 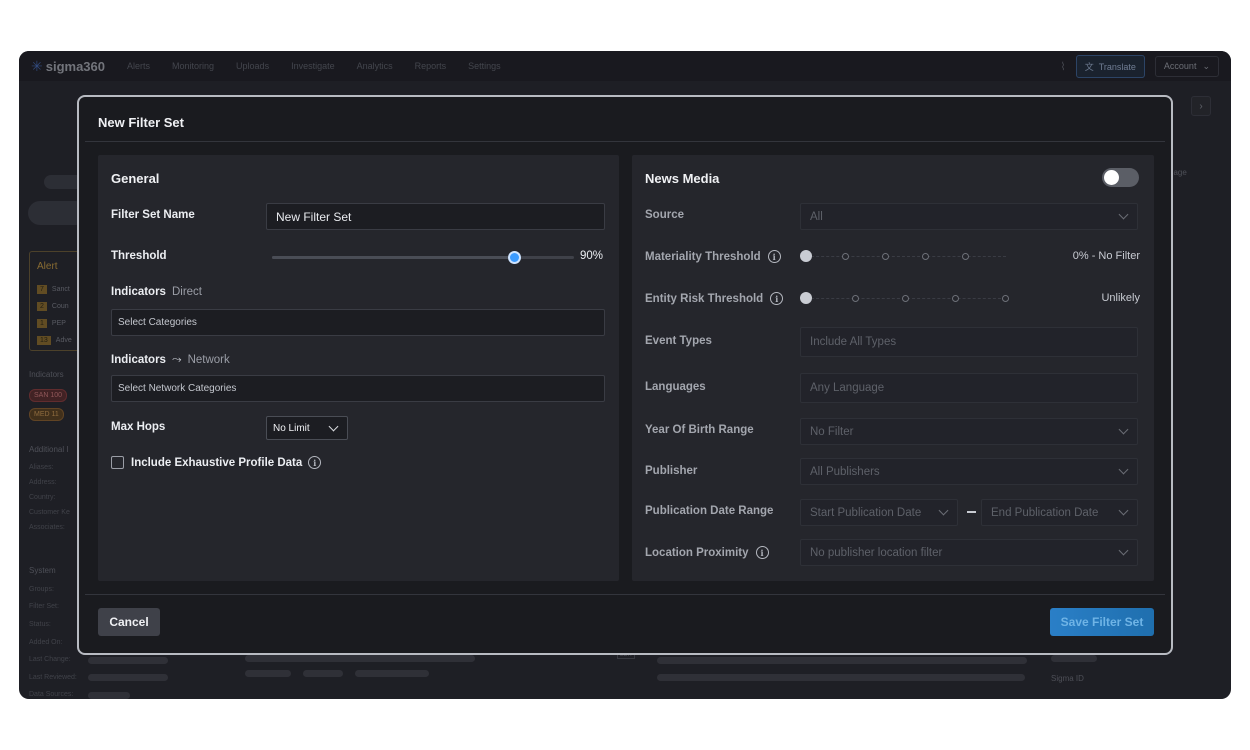 What do you see at coordinates (853, 342) in the screenshot?
I see `event-types-placeholder: Include All Types` at bounding box center [853, 342].